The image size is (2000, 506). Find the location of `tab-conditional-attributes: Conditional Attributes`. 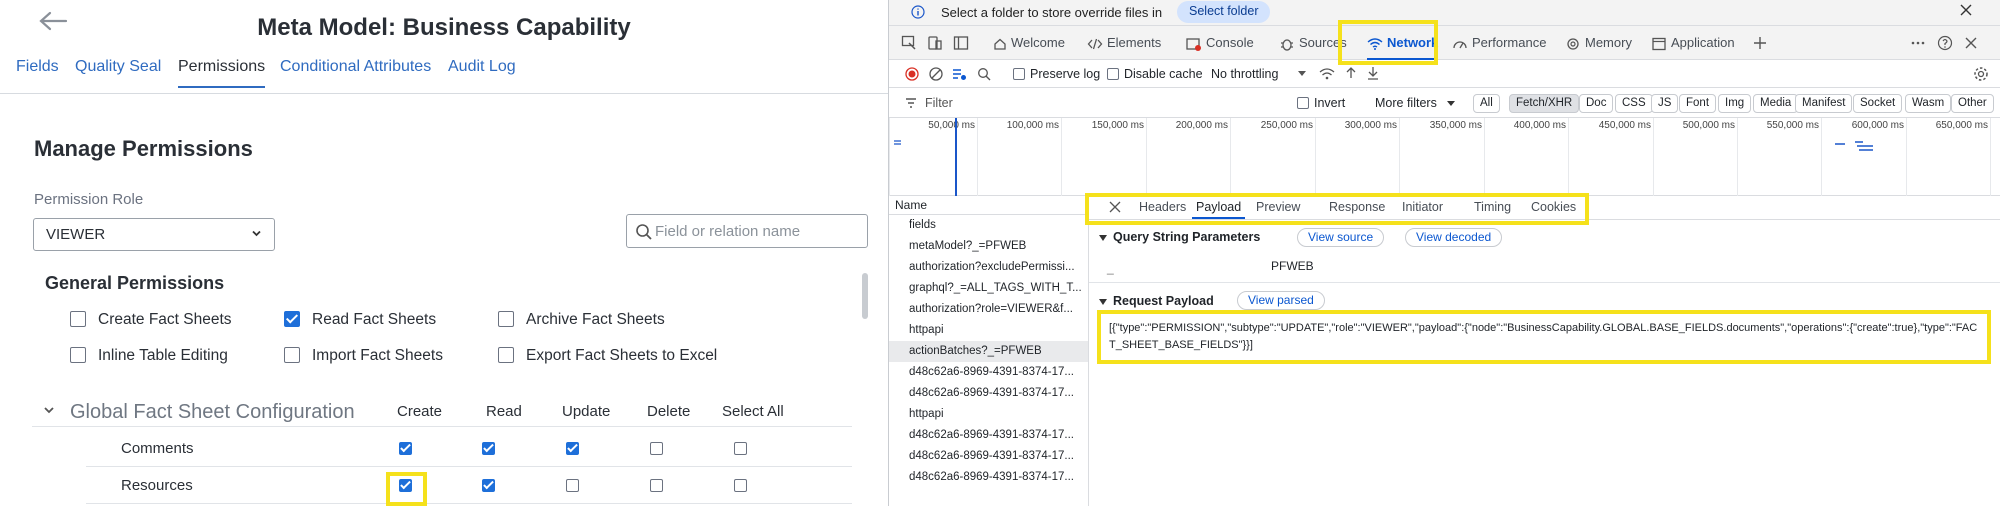

tab-conditional-attributes: Conditional Attributes is located at coordinates (355, 72).